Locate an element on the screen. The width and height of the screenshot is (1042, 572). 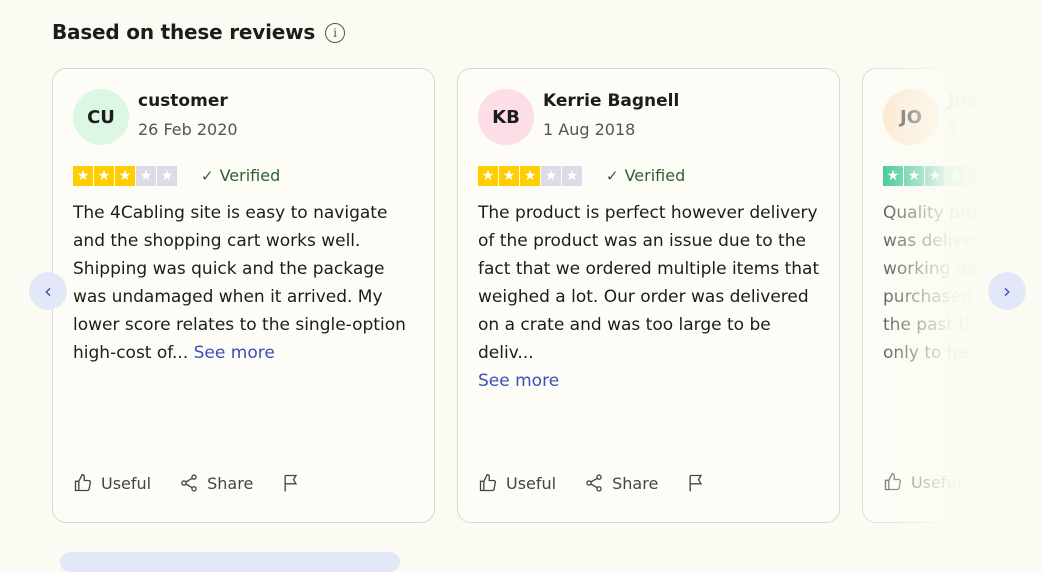
avatar: KB is located at coordinates (506, 117).